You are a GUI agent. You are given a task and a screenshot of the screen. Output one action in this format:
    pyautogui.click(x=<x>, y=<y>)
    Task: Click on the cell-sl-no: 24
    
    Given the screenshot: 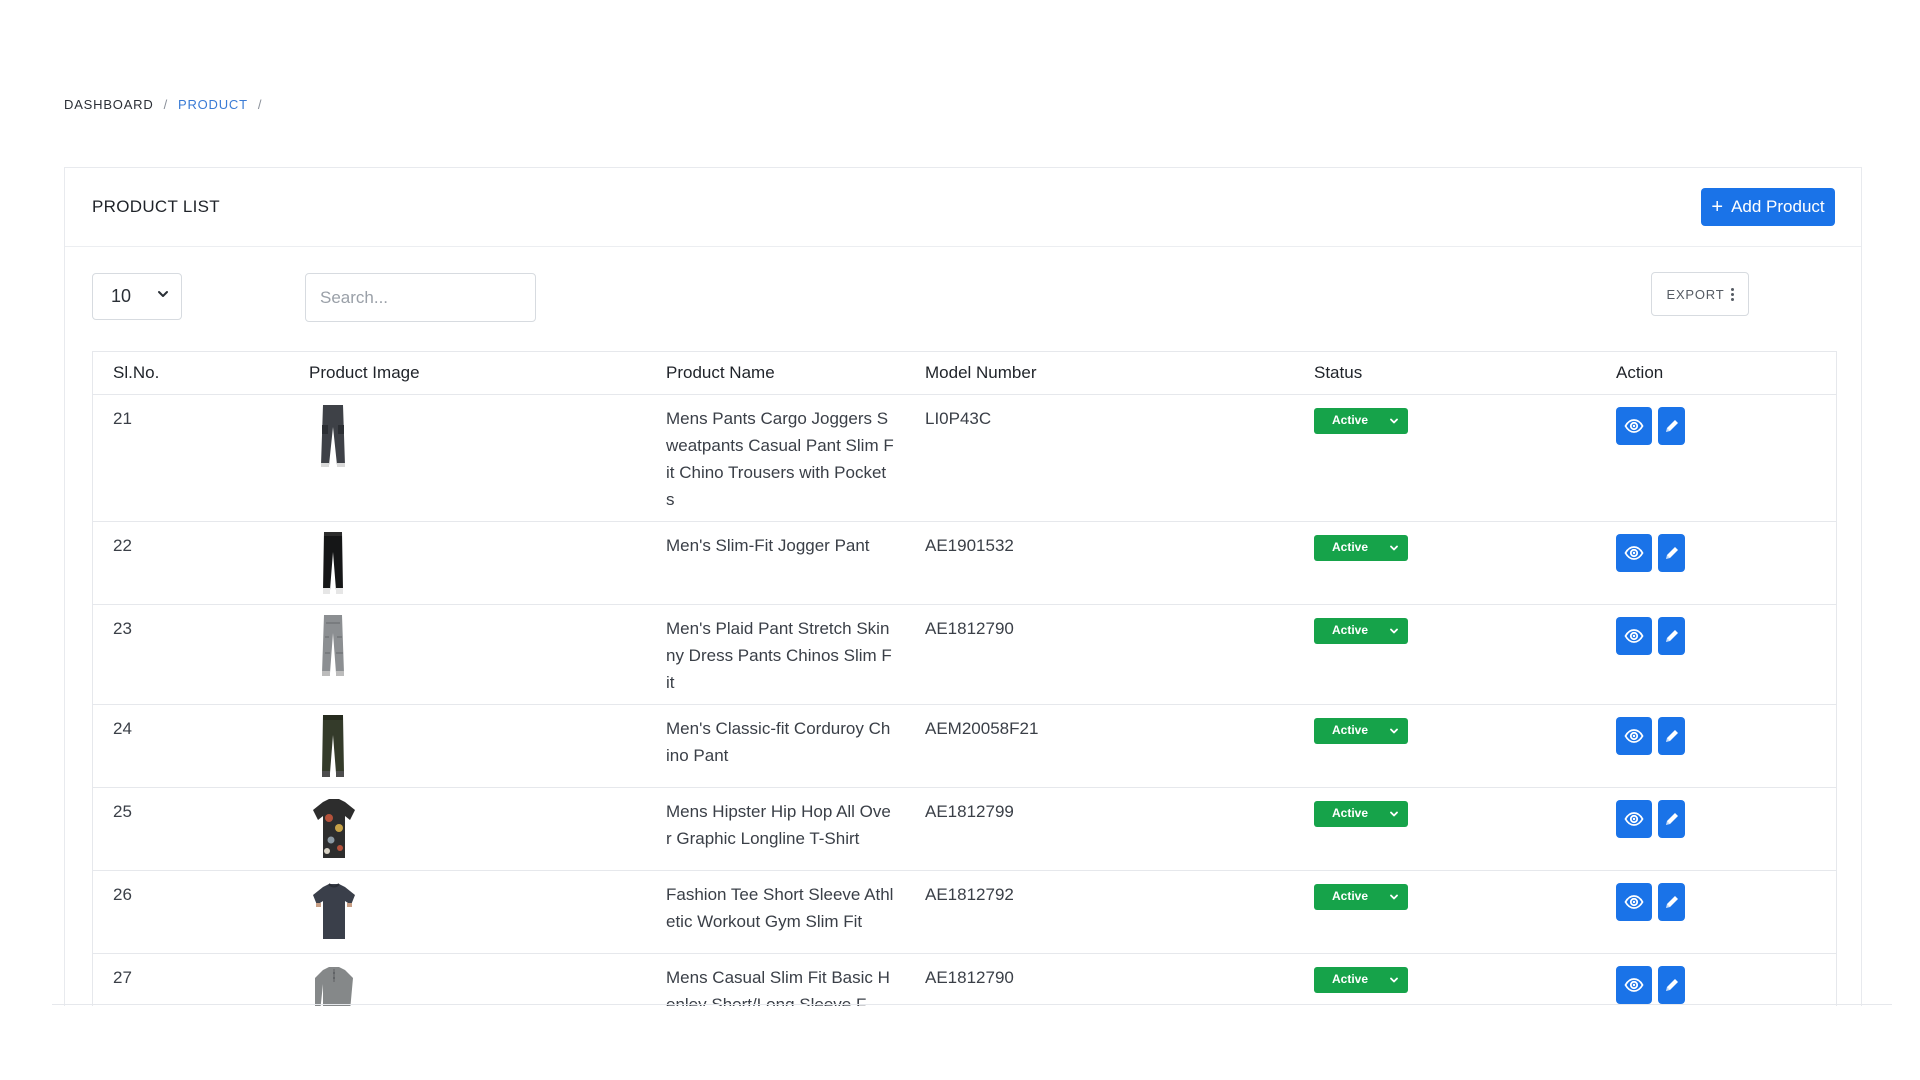 What is the action you would take?
    pyautogui.click(x=191, y=746)
    